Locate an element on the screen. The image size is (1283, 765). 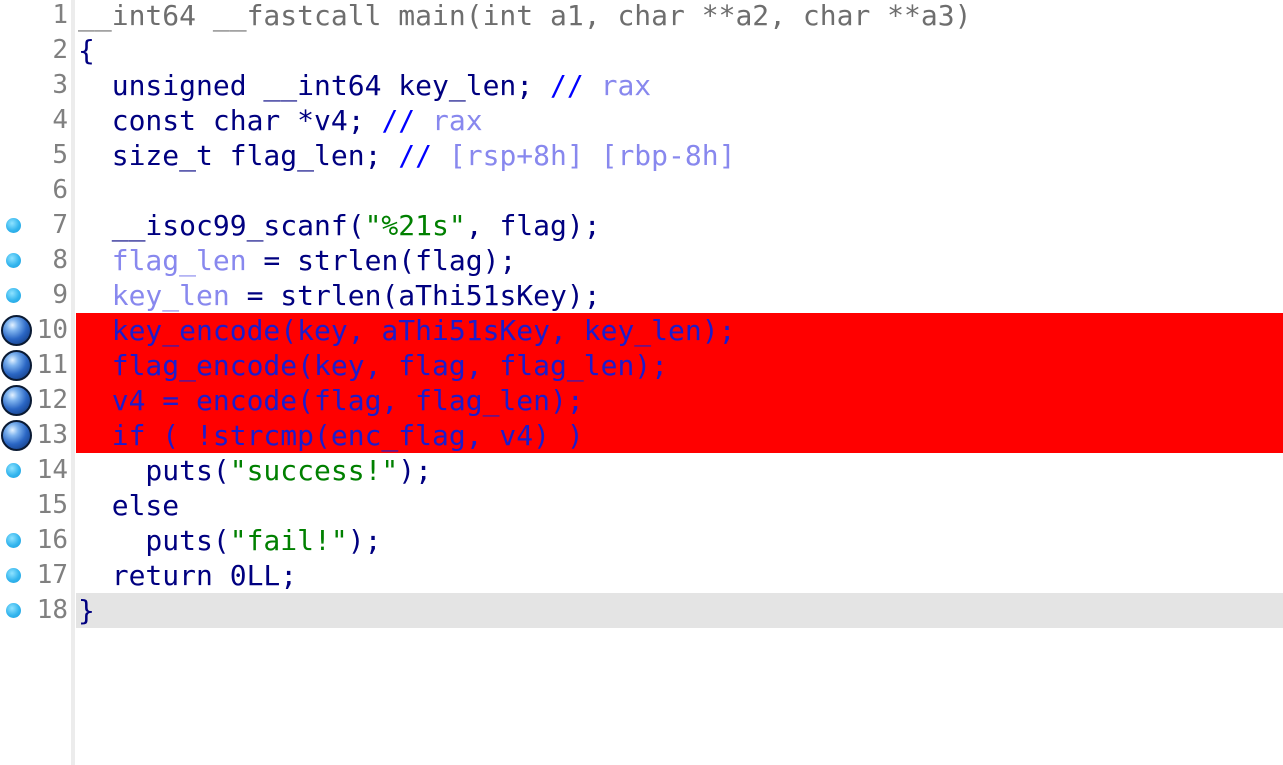
code-token: { is located at coordinates (86, 50).